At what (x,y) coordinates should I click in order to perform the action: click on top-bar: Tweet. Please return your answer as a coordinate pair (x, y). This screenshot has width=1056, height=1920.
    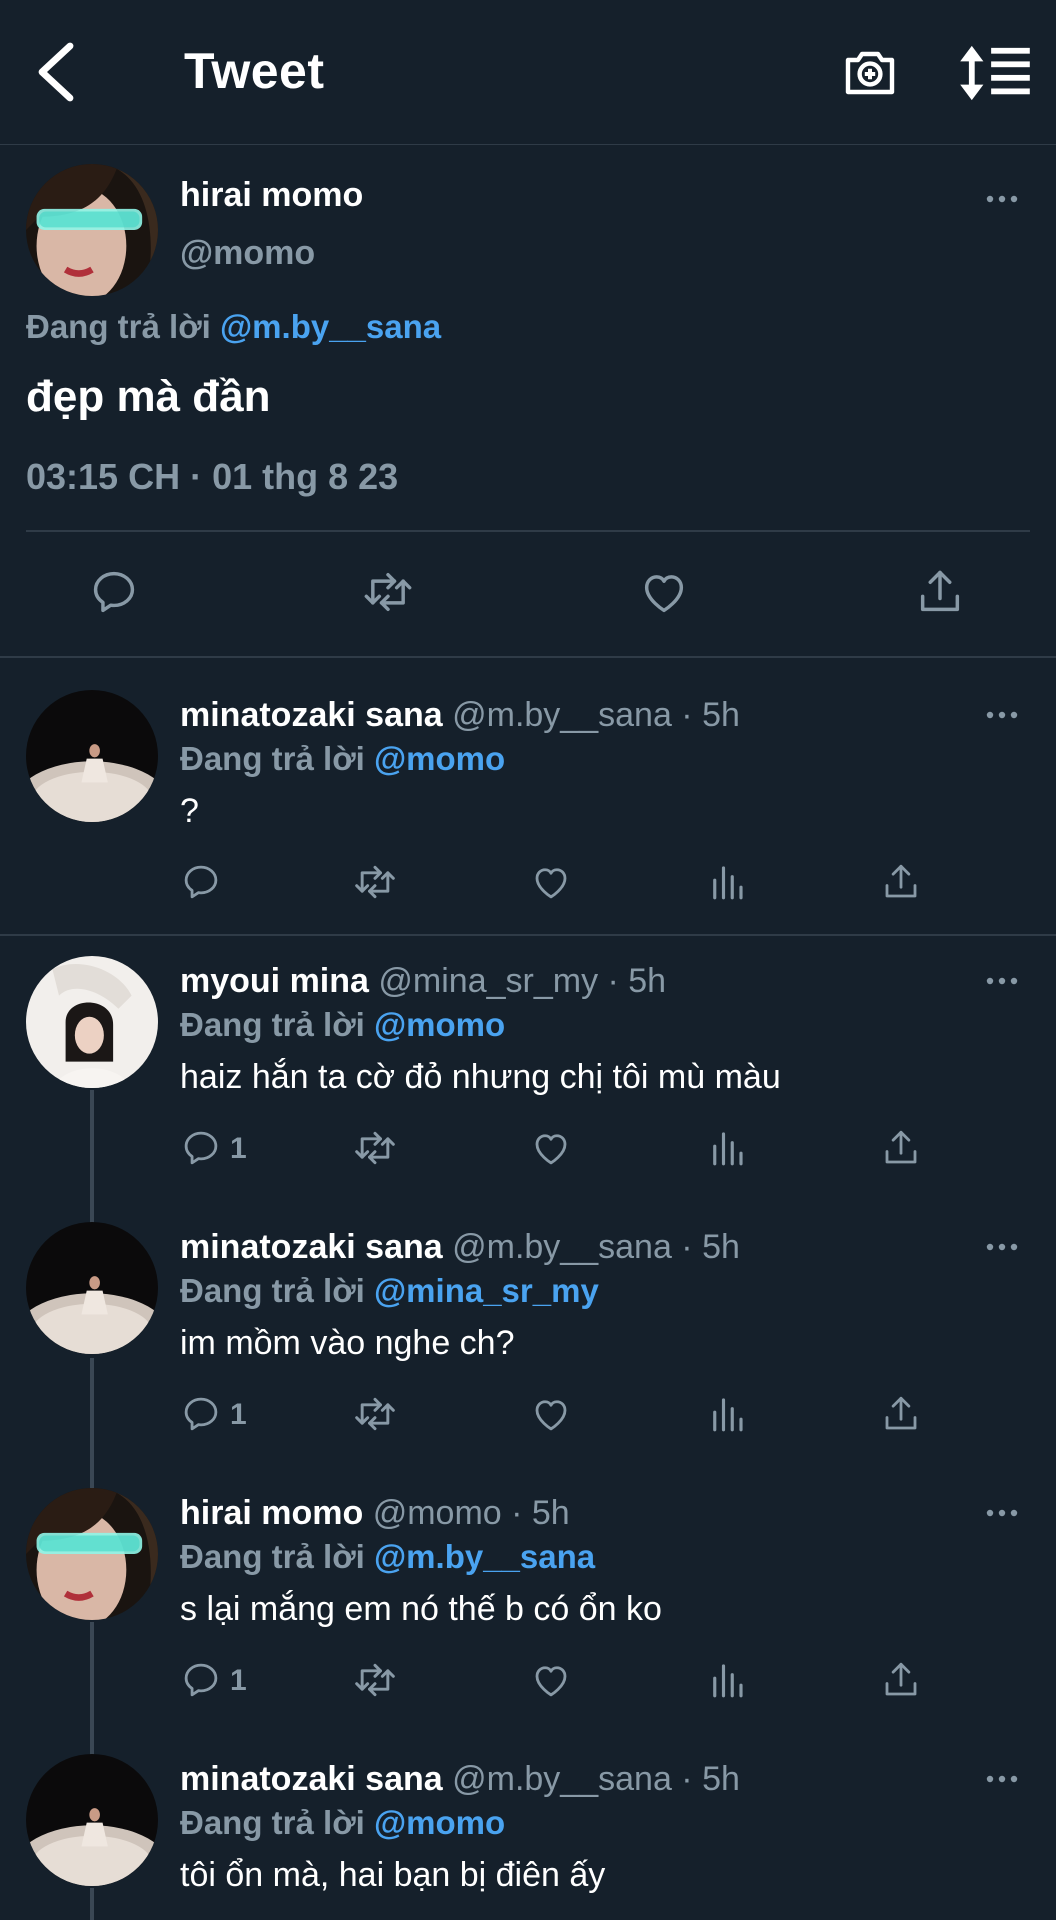
    Looking at the image, I should click on (528, 72).